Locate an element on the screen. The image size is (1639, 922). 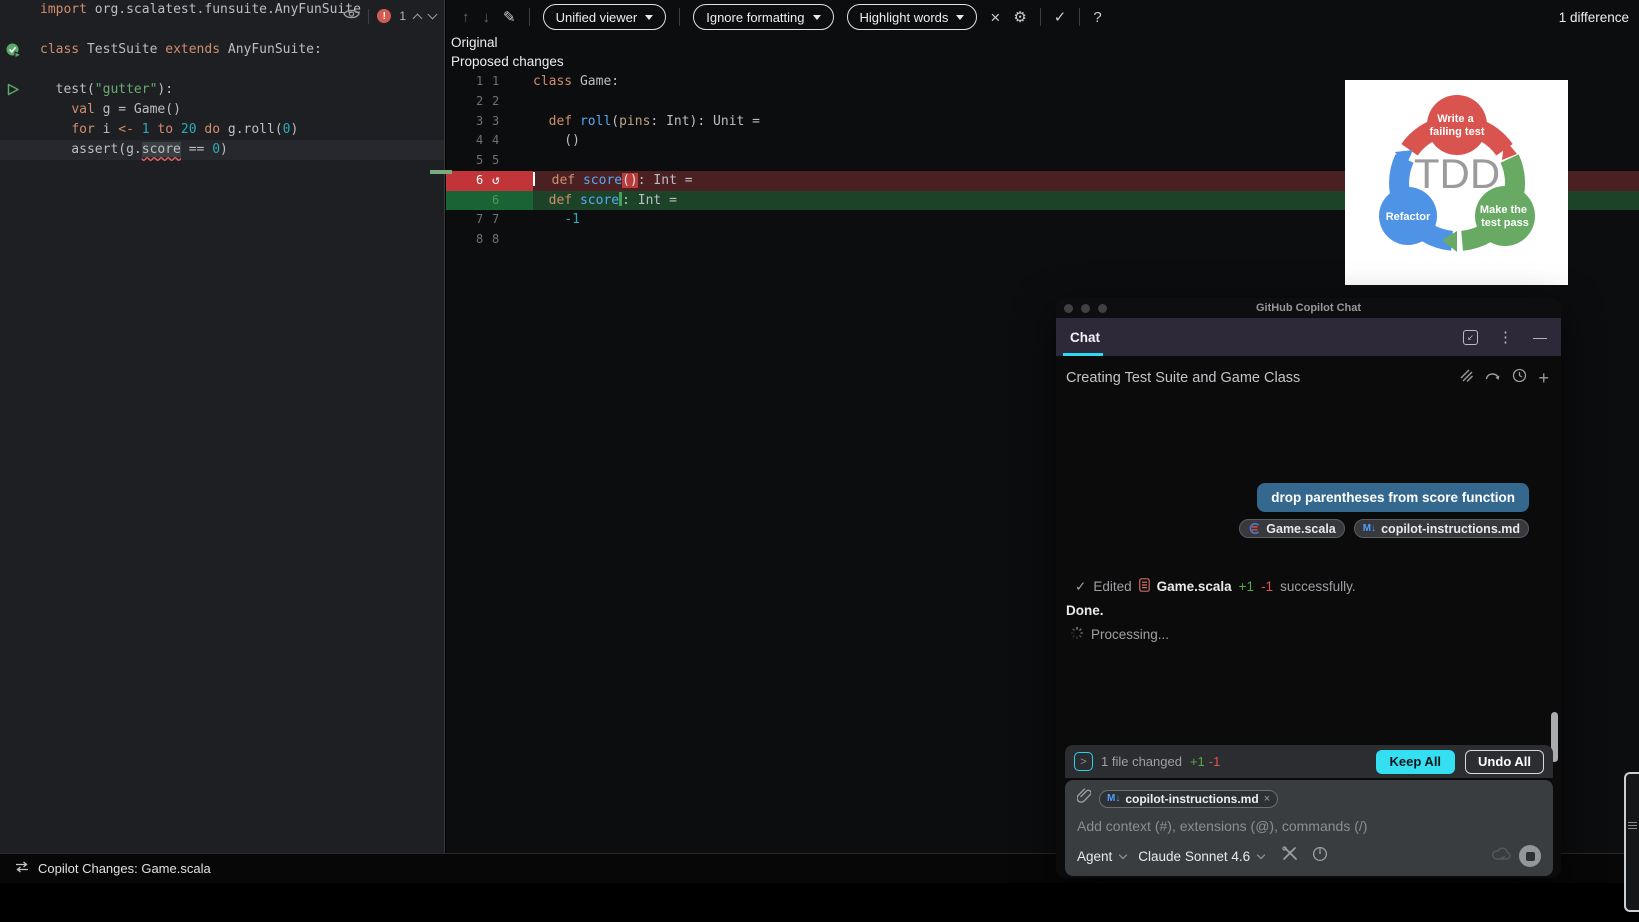
redo-icon is located at coordinates (1493, 378).